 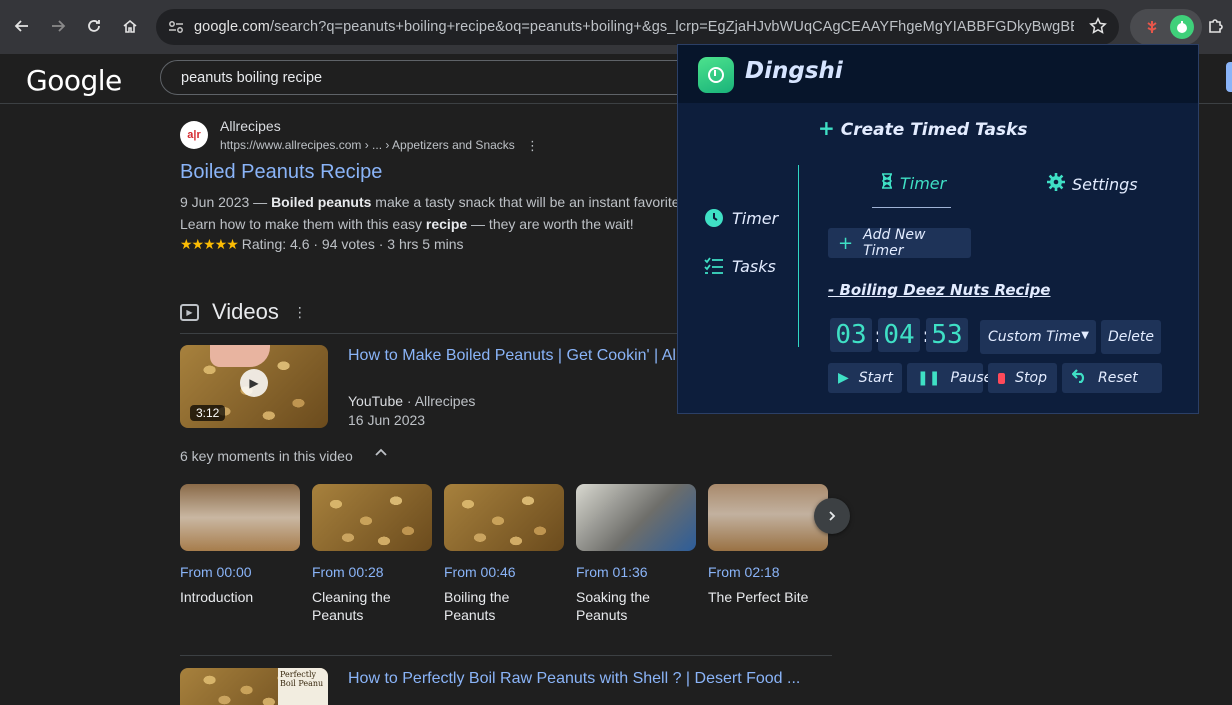 I want to click on tab-settings: Settings, so click(x=1092, y=184).